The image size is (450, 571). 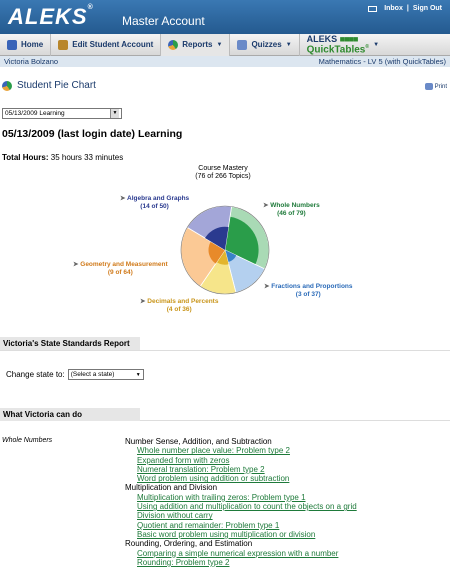 What do you see at coordinates (405, 8) in the screenshot?
I see `top-links: Inbox | Sign Out` at bounding box center [405, 8].